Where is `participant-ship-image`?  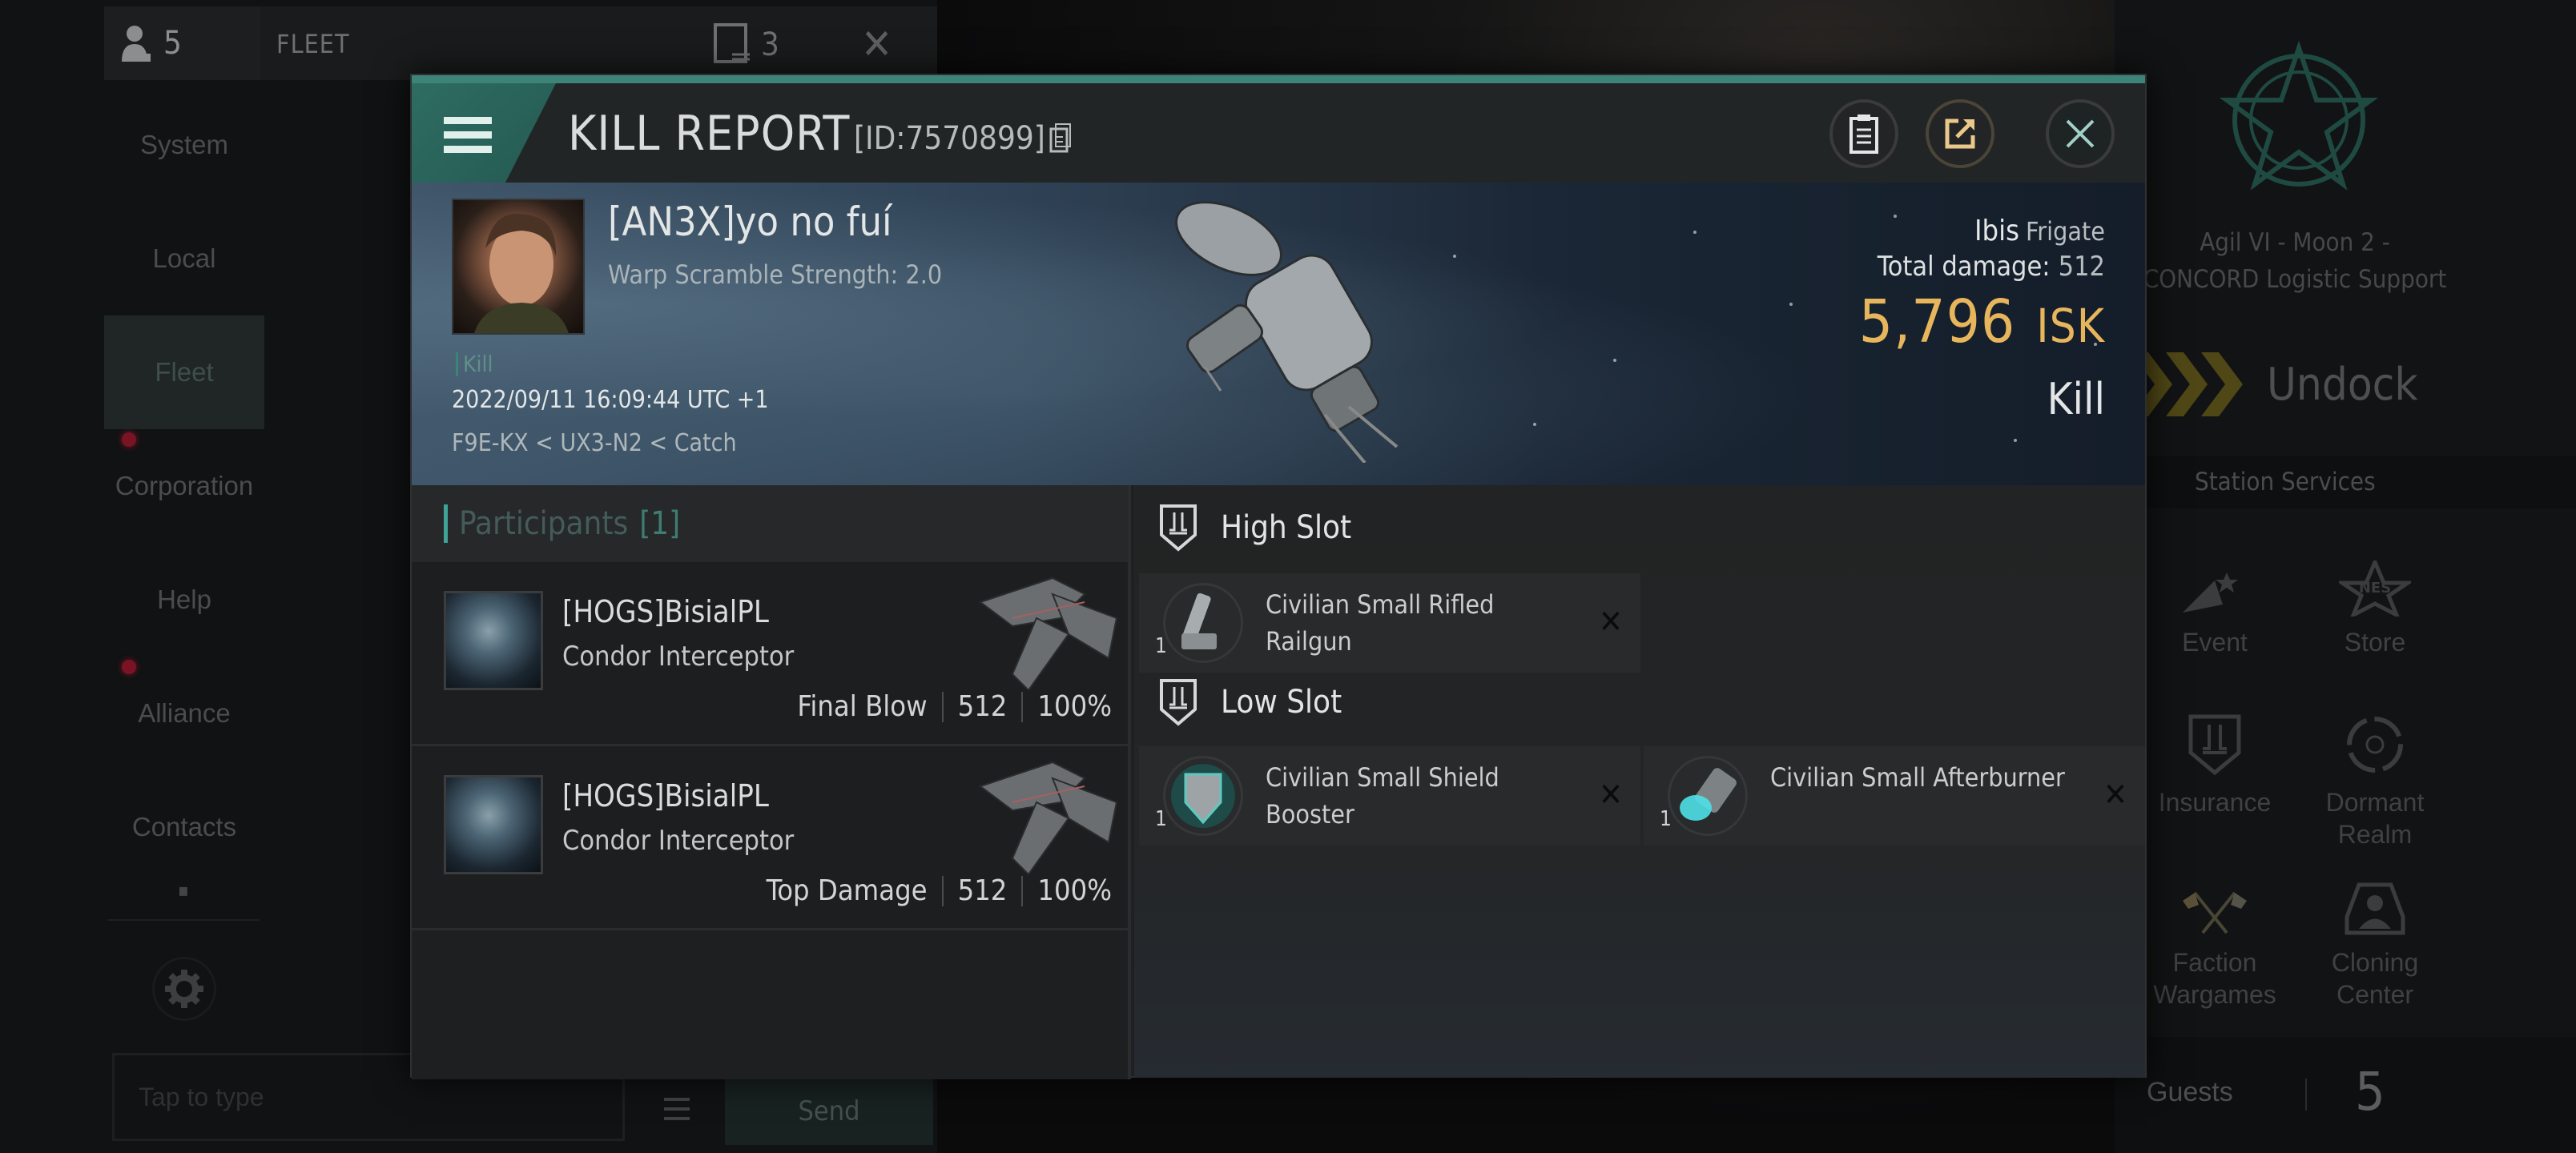
participant-ship-image is located at coordinates (1048, 818).